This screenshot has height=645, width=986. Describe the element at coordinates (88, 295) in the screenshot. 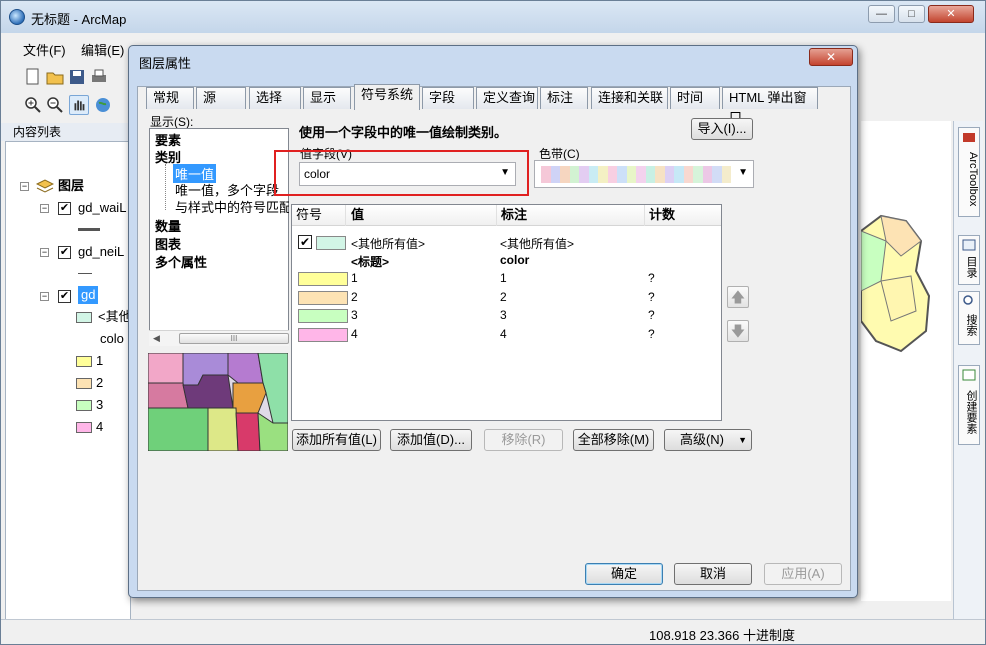

I see `layer-name-selected: gd` at that location.